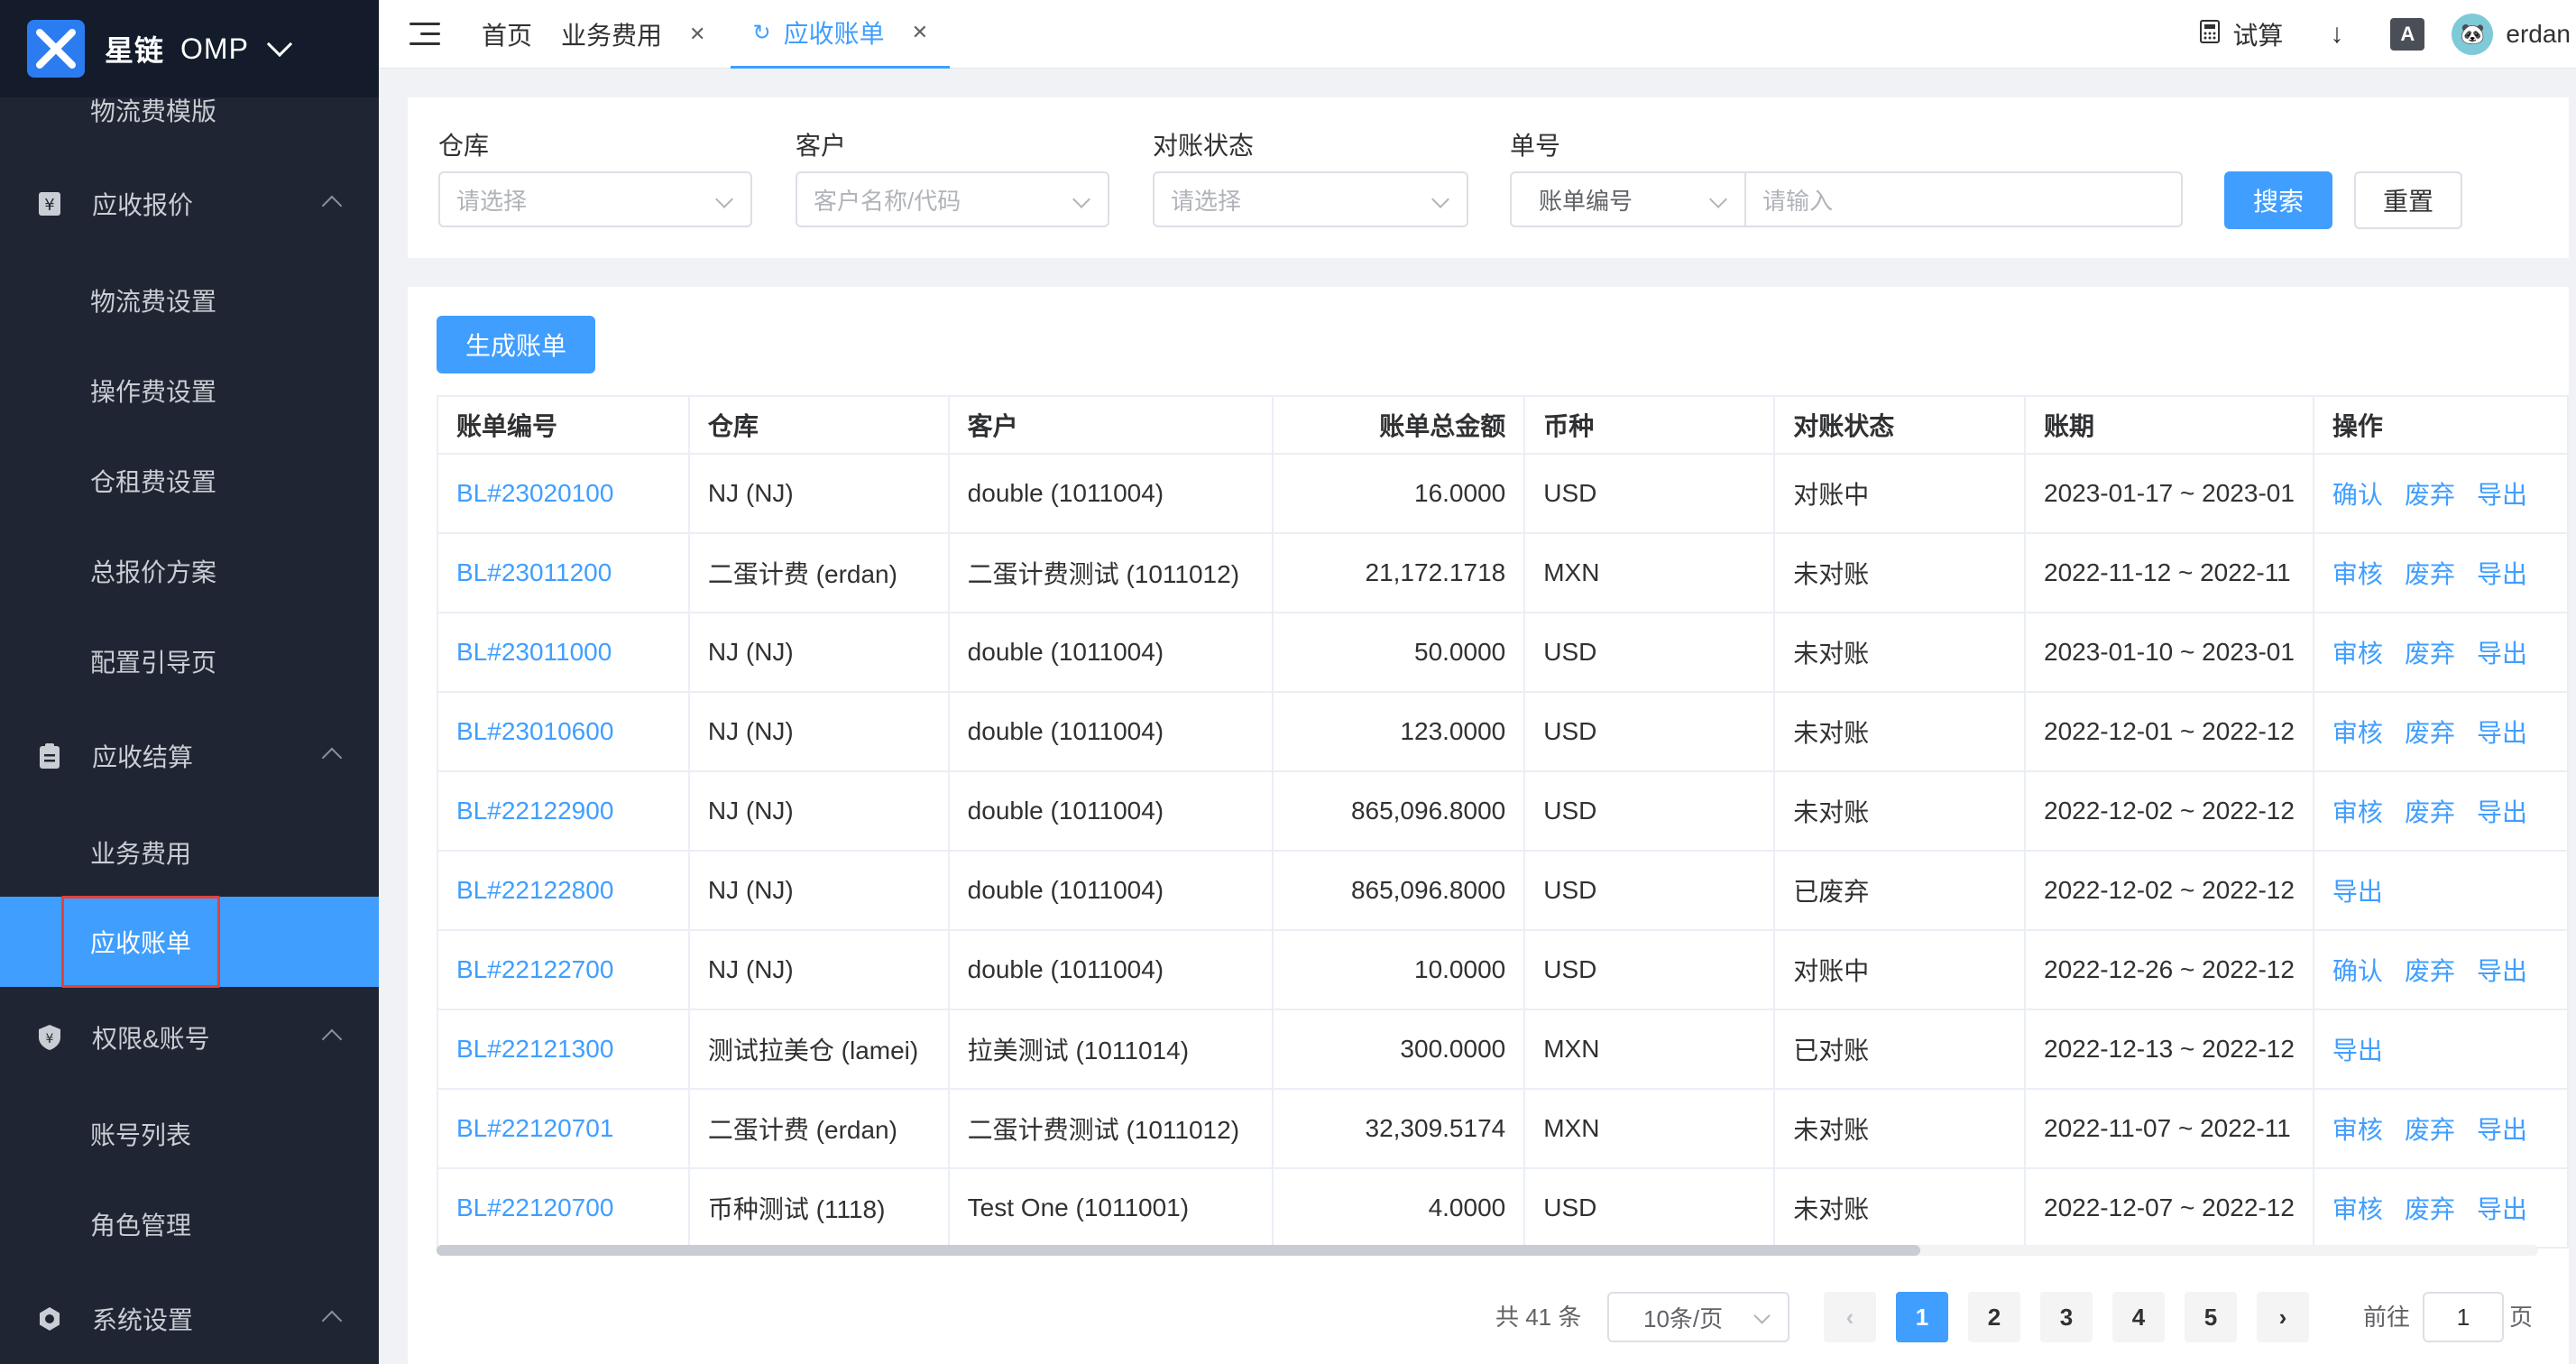 This screenshot has width=2576, height=1364. Describe the element at coordinates (153, 663) in the screenshot. I see `sidebar-item-label: 配置引导页` at that location.